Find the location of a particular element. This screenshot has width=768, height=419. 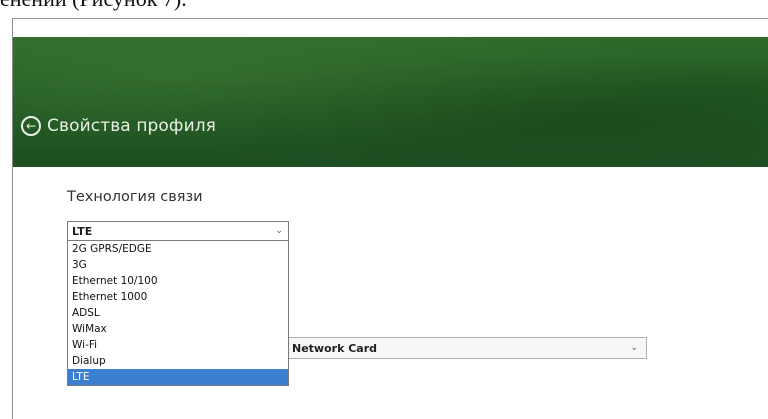

dropdown-option: Wi-Fi is located at coordinates (178, 345).